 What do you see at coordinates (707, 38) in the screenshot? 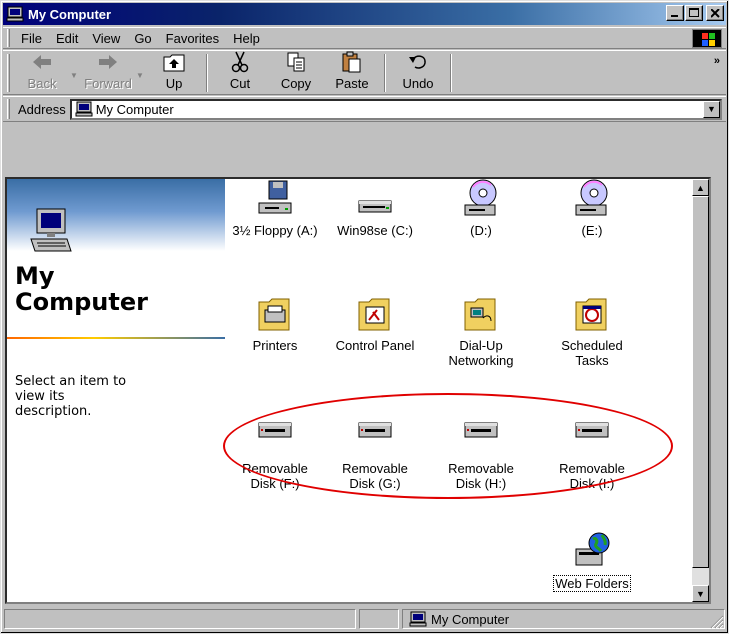
I see `windows-logo-icon` at bounding box center [707, 38].